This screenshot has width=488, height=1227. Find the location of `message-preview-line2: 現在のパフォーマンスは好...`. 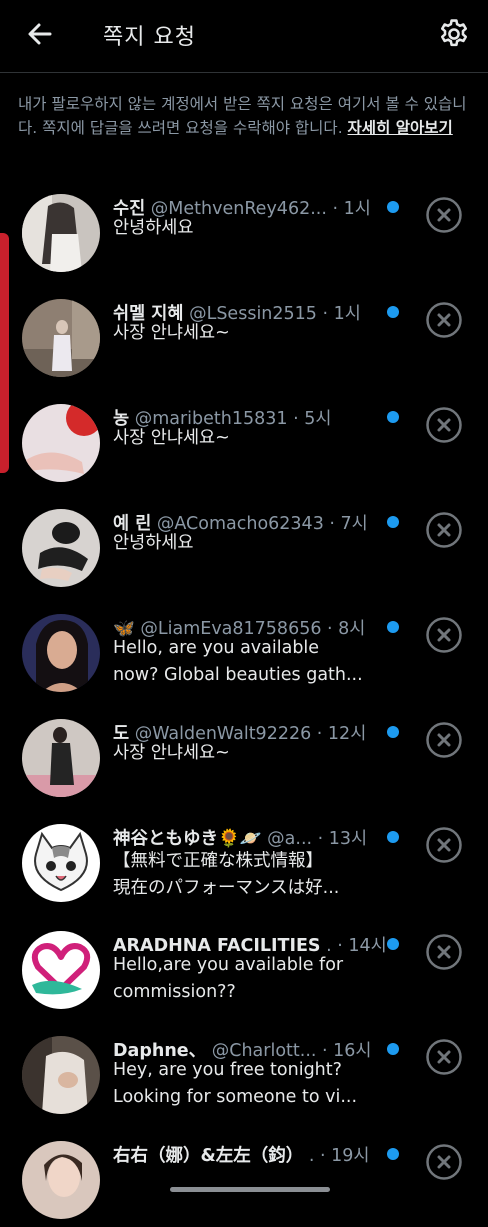

message-preview-line2: 現在のパフォーマンスは好... is located at coordinates (226, 888).